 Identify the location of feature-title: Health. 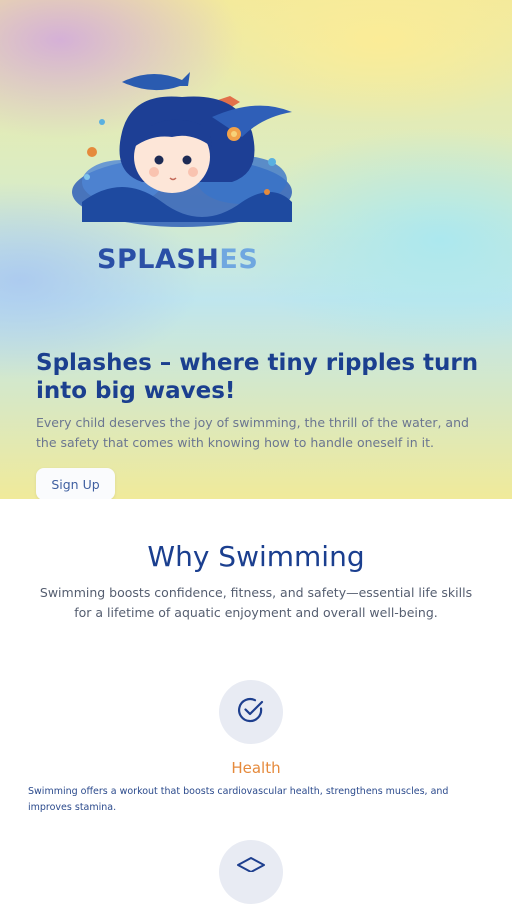
(256, 768).